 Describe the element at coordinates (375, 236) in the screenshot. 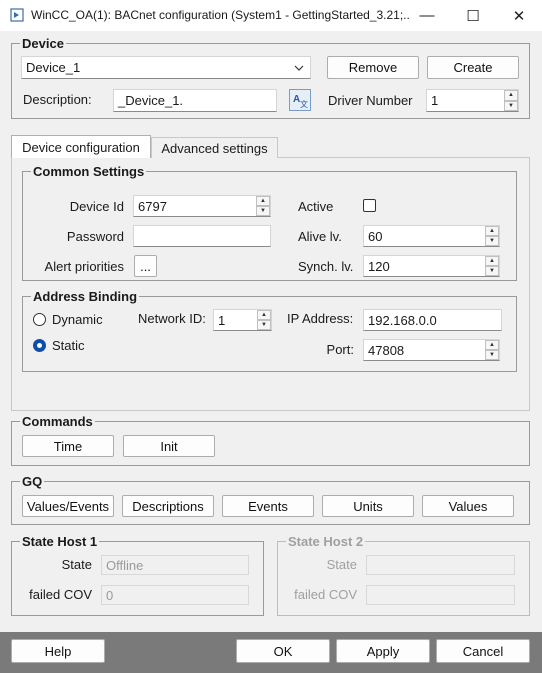

I see `alive-level-value: 60` at that location.